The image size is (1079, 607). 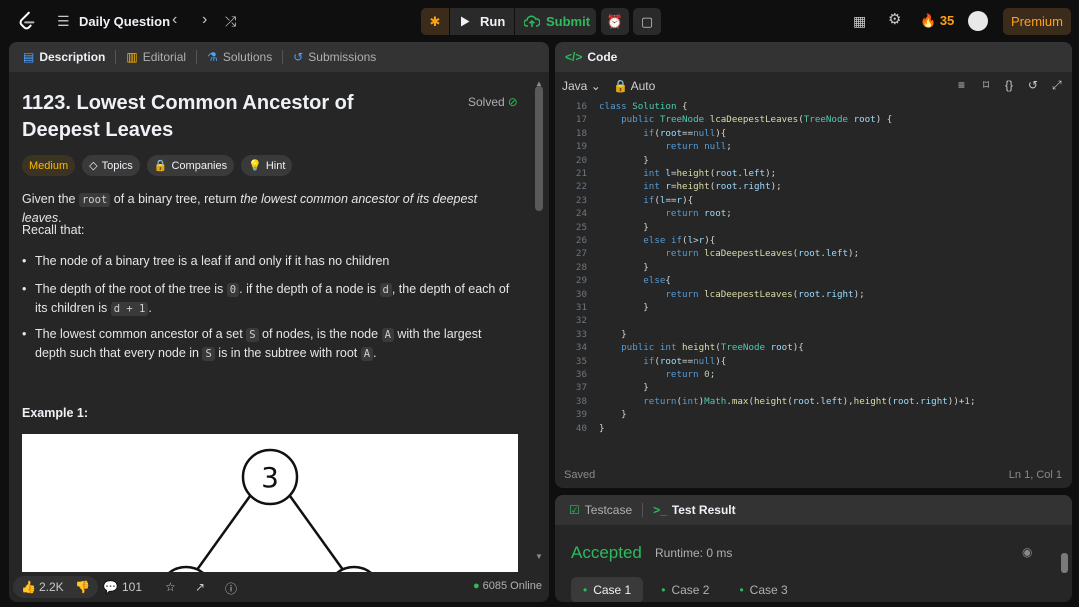 What do you see at coordinates (813, 428) in the screenshot?
I see `code-line: 40}` at bounding box center [813, 428].